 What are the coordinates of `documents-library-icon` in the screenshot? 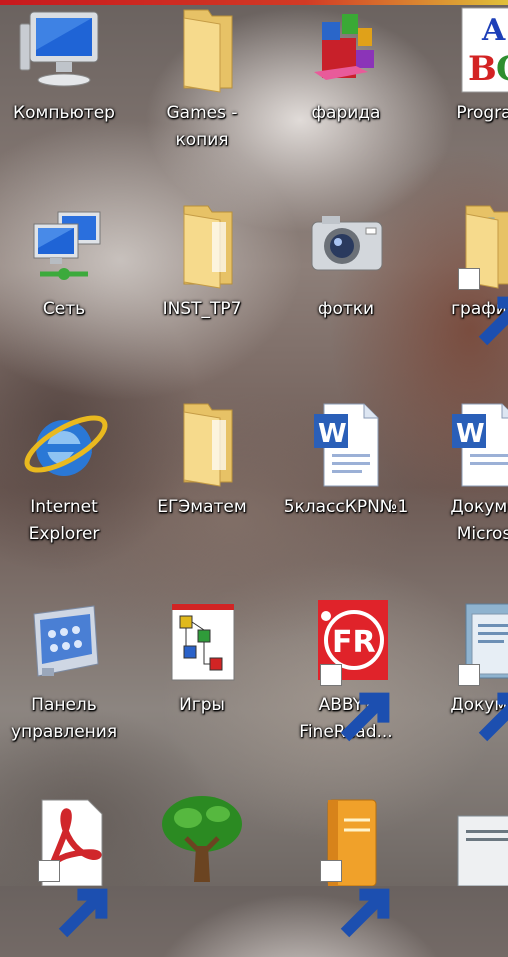 It's located at (472, 668).